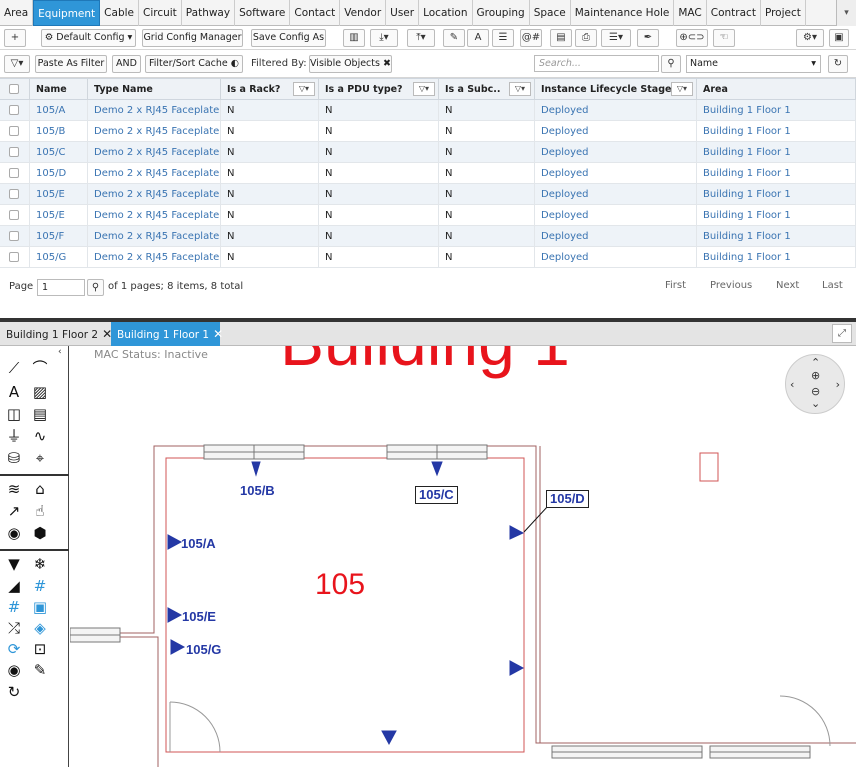 The image size is (856, 767). What do you see at coordinates (88, 38) in the screenshot?
I see `default-config-dropdown: ⚙ Default Config ▾` at bounding box center [88, 38].